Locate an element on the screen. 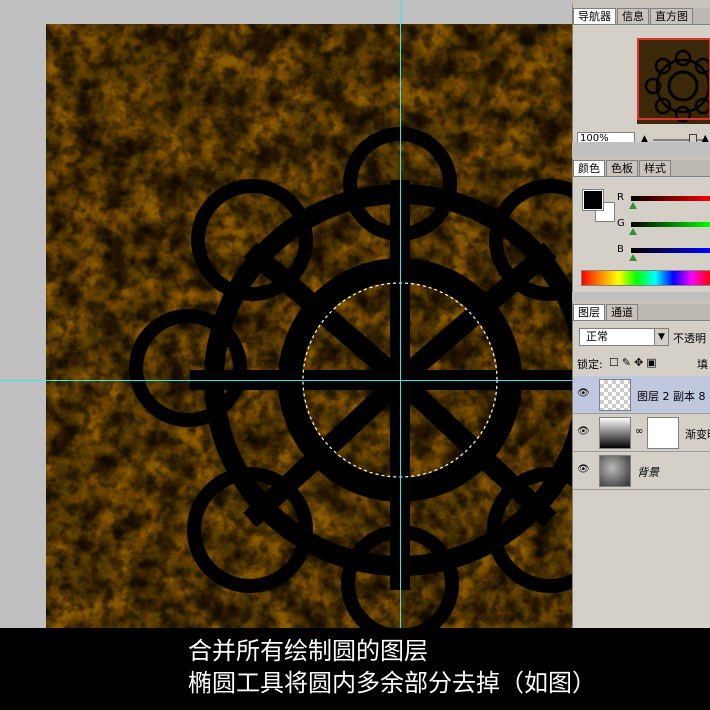 The image size is (710, 710). blend-mode-value: 正常 is located at coordinates (597, 336).